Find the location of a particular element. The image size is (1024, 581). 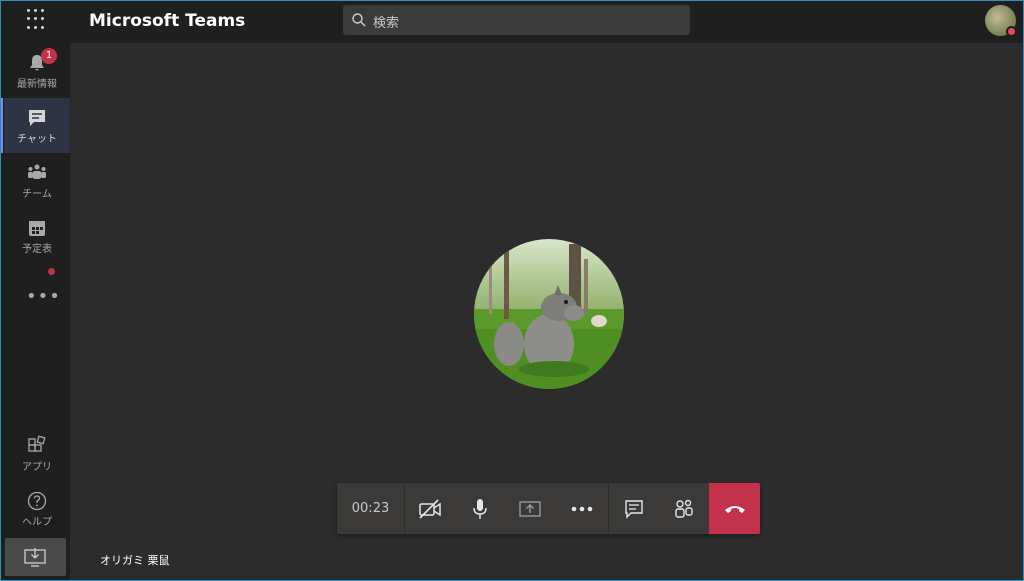

download-icon is located at coordinates (35, 557).